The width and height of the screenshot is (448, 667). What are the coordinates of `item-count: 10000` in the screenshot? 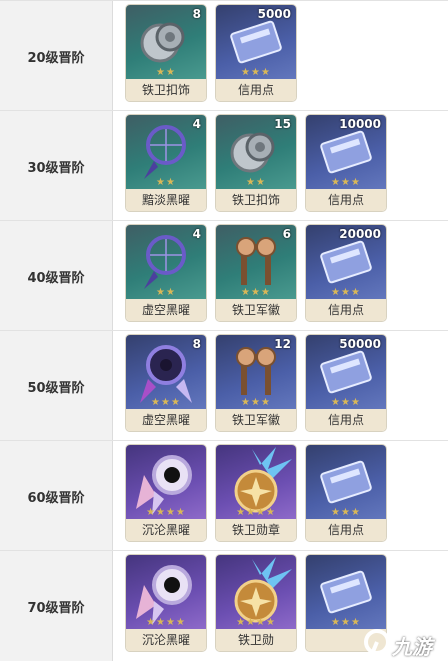 It's located at (360, 124).